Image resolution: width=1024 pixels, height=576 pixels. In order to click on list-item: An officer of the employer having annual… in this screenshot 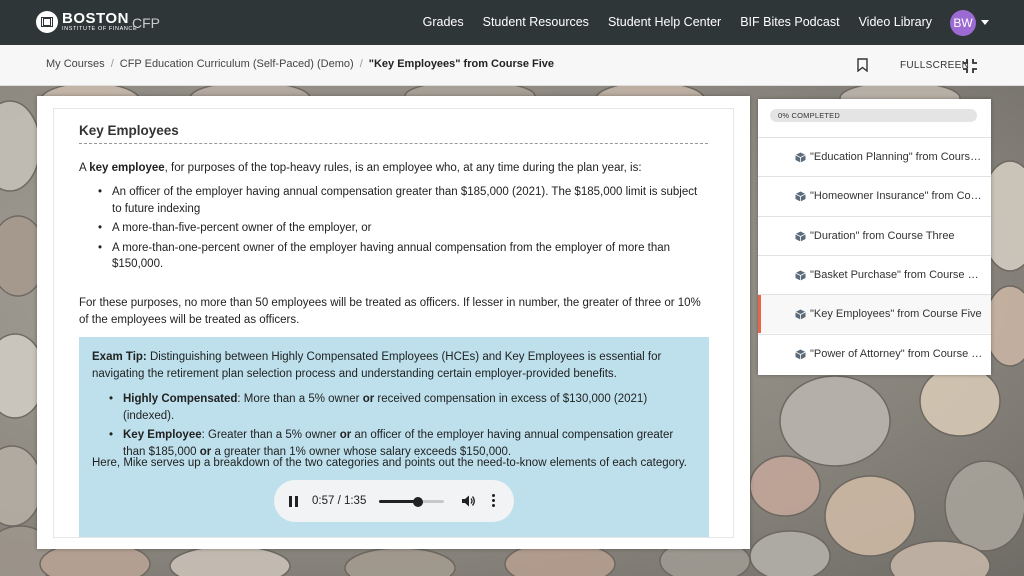, I will do `click(401, 200)`.